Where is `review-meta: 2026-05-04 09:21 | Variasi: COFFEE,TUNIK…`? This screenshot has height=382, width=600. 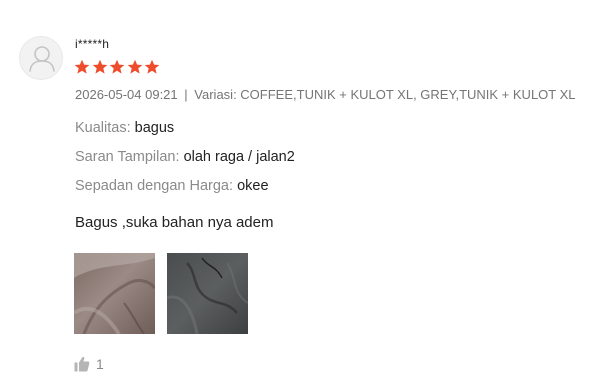
review-meta: 2026-05-04 09:21 | Variasi: COFFEE,TUNIK… is located at coordinates (325, 94).